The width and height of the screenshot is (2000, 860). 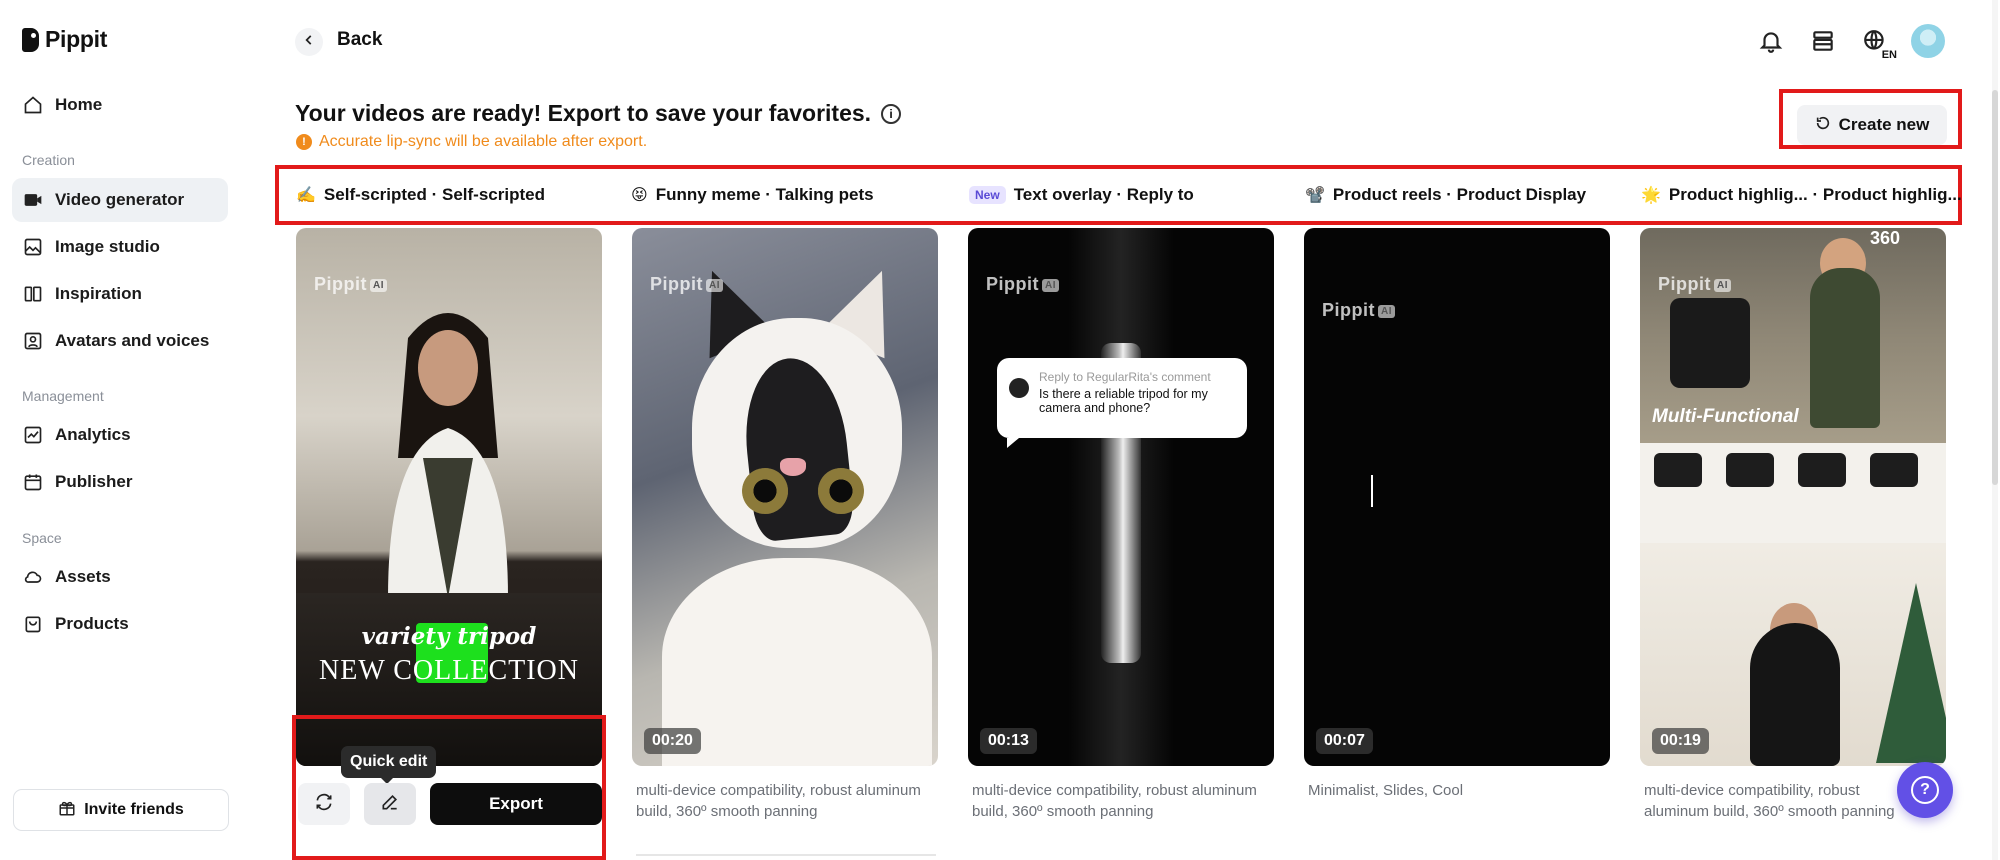 I want to click on overlay-360: 360, so click(x=1884, y=238).